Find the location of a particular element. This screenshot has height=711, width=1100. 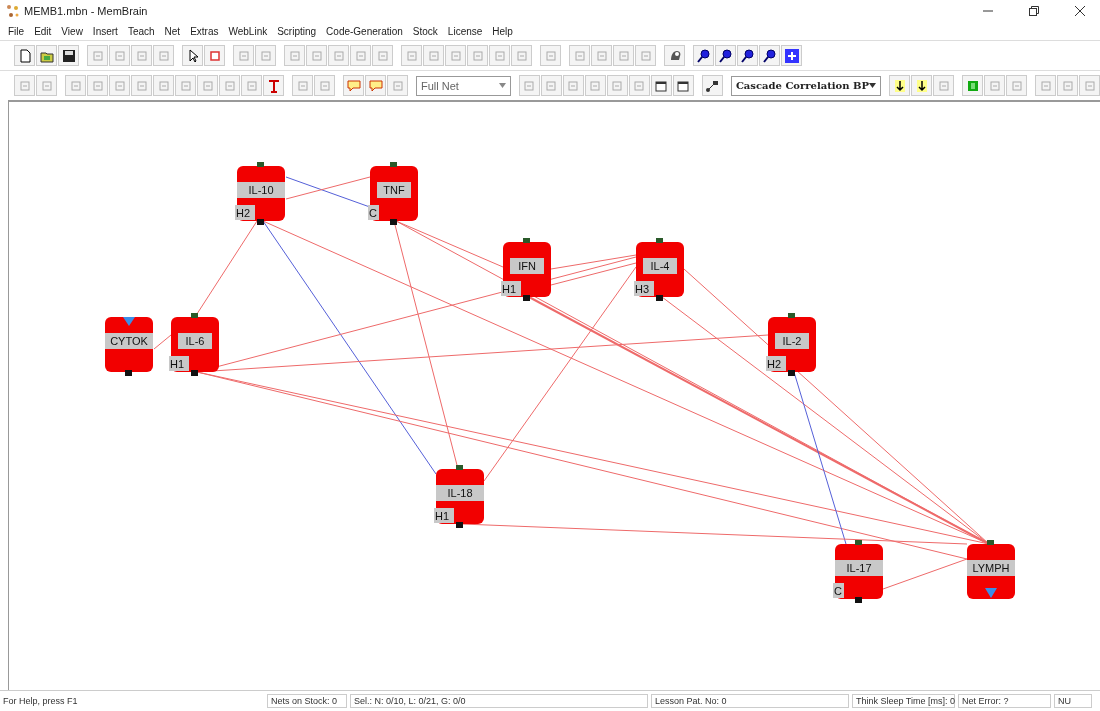

zoom-fit-icon is located at coordinates (791, 55).